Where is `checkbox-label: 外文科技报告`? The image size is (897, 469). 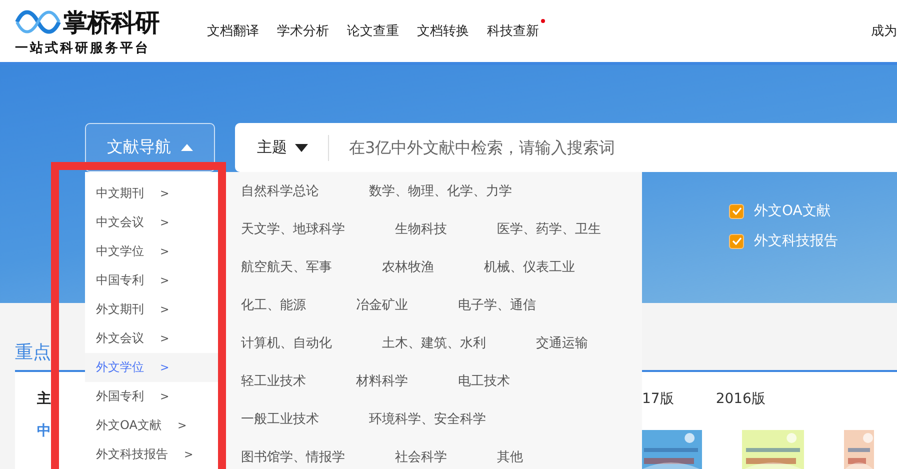 checkbox-label: 外文科技报告 is located at coordinates (796, 241).